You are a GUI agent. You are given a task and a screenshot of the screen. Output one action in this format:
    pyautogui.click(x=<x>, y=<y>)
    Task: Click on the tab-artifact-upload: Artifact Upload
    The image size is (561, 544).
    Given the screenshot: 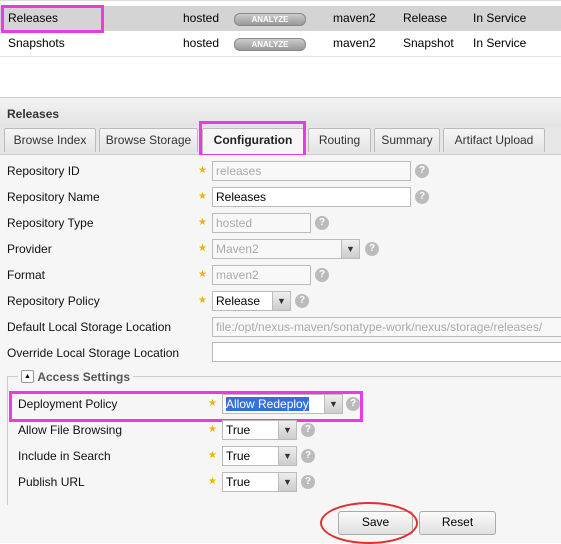 What is the action you would take?
    pyautogui.click(x=494, y=140)
    